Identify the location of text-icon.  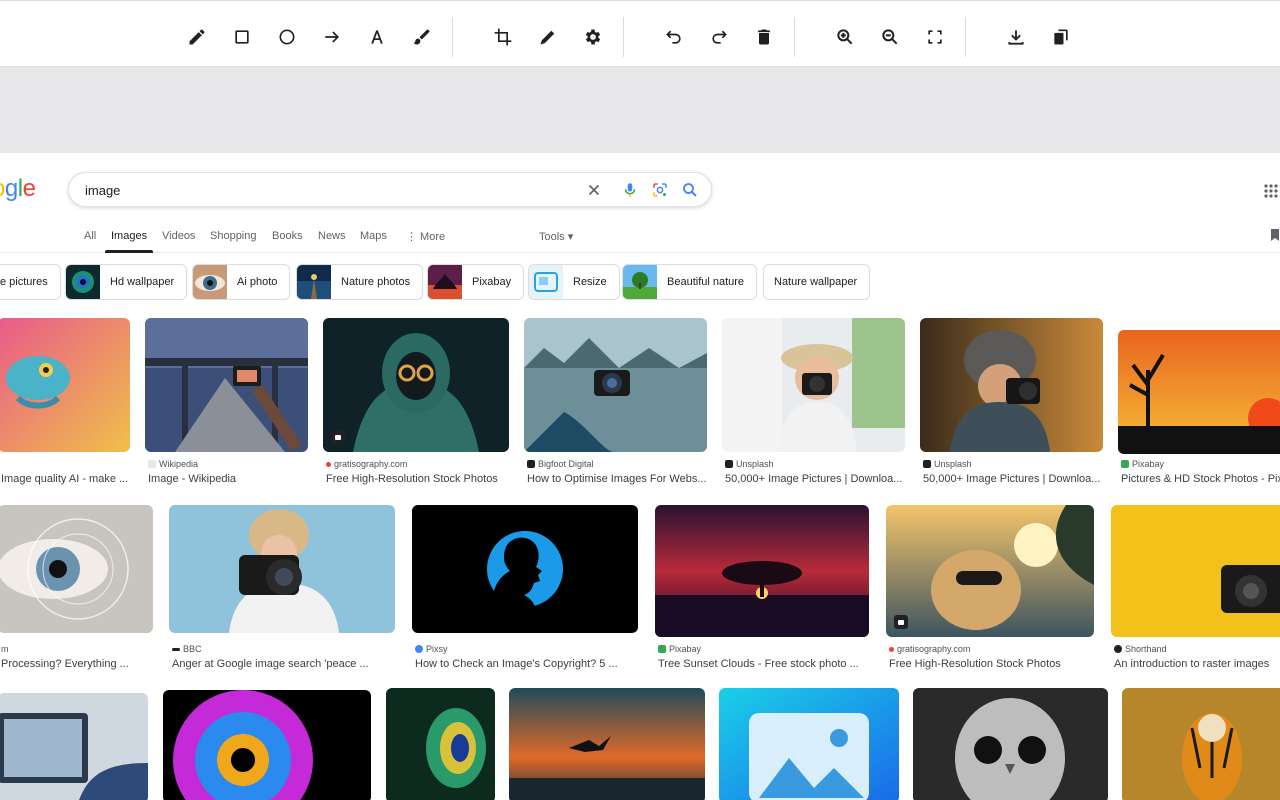
(377, 37).